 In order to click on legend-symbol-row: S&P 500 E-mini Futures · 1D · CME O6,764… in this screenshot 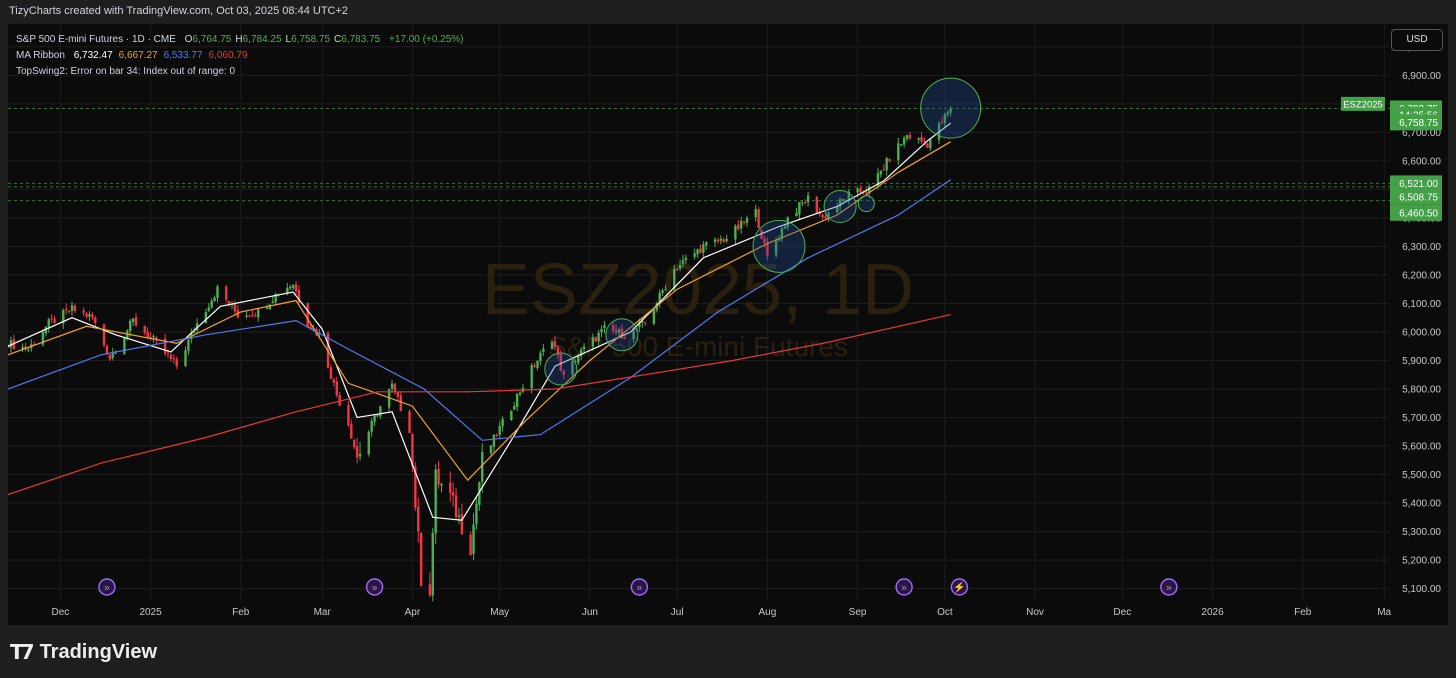, I will do `click(240, 40)`.